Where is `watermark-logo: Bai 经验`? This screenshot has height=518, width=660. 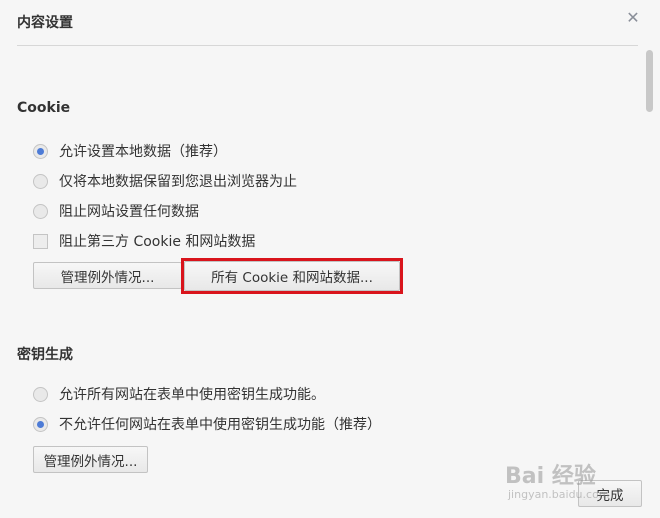 watermark-logo: Bai 经验 is located at coordinates (550, 476).